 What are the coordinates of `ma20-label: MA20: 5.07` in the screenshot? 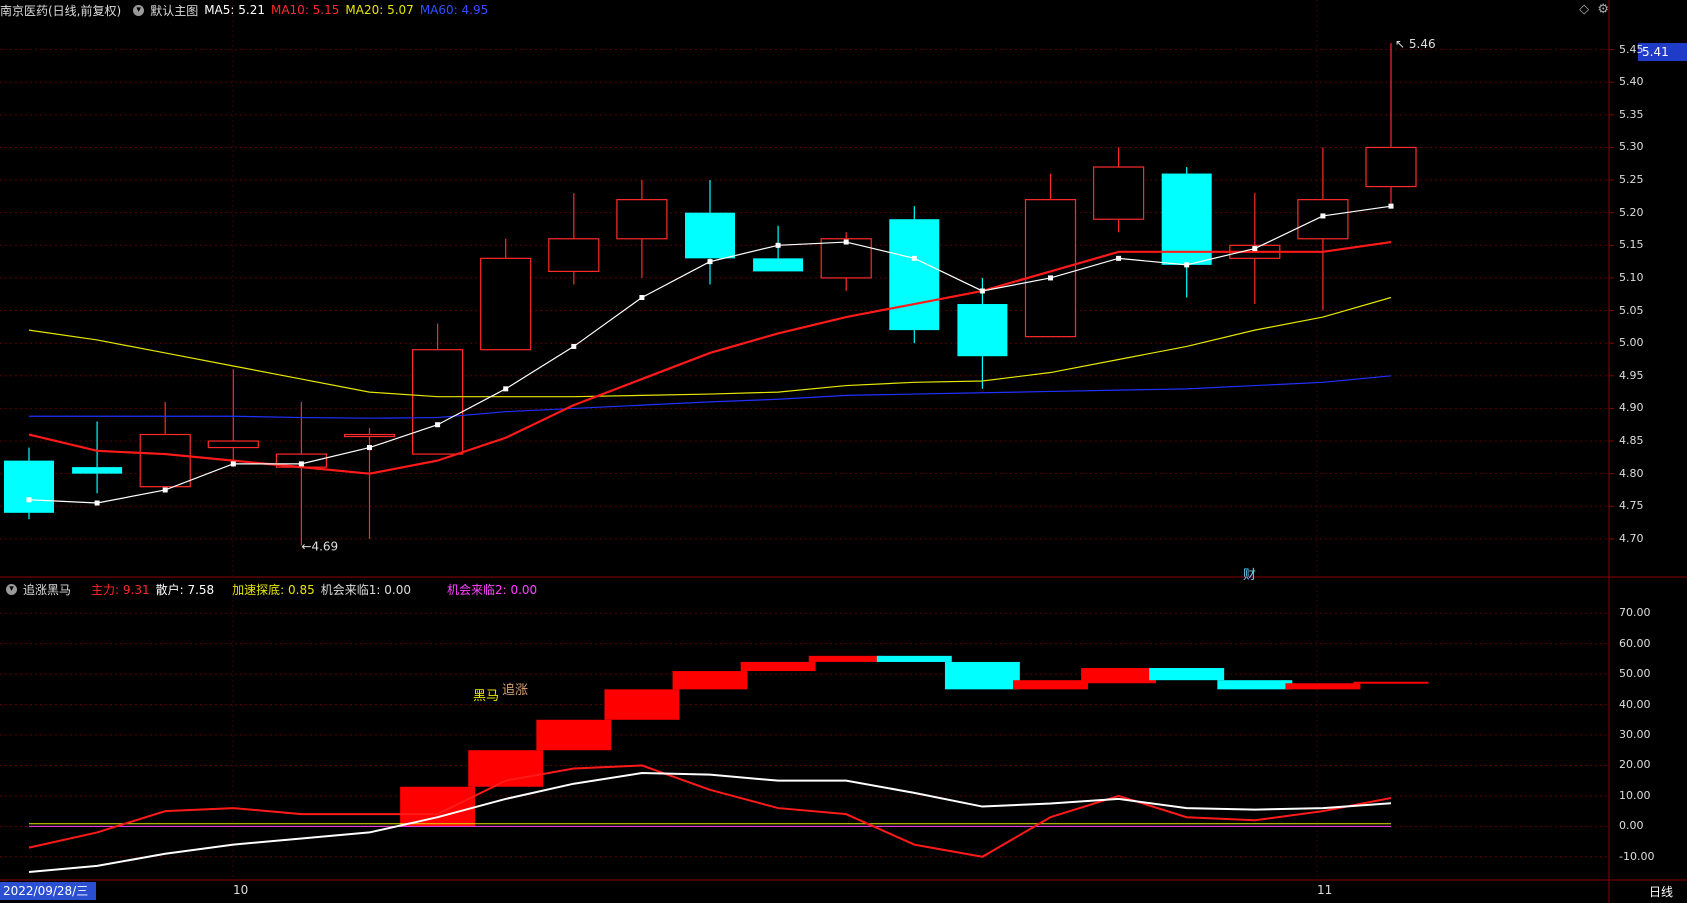 It's located at (379, 10).